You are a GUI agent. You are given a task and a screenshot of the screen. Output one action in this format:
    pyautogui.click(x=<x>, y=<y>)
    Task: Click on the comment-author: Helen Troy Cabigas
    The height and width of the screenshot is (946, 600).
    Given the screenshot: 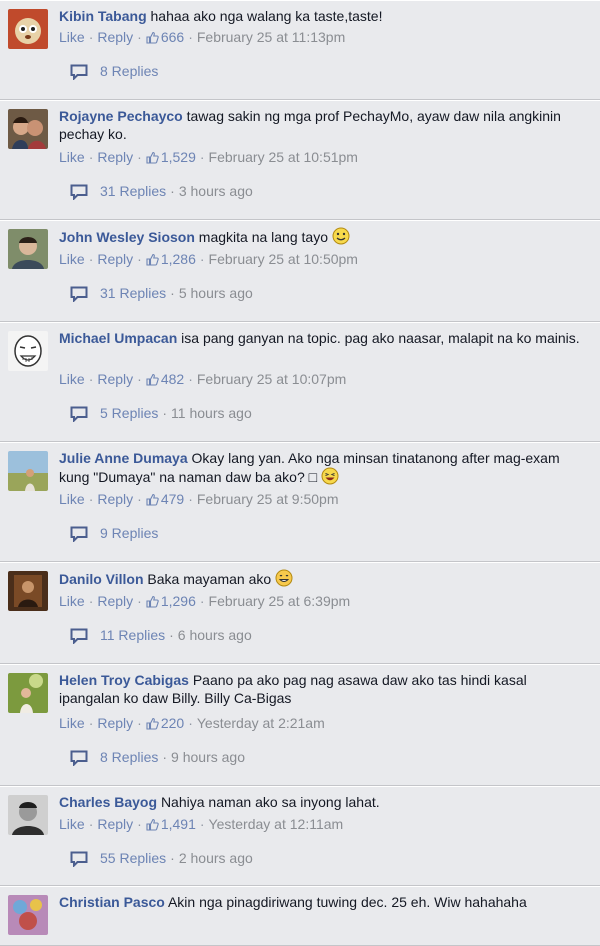 What is the action you would take?
    pyautogui.click(x=124, y=680)
    